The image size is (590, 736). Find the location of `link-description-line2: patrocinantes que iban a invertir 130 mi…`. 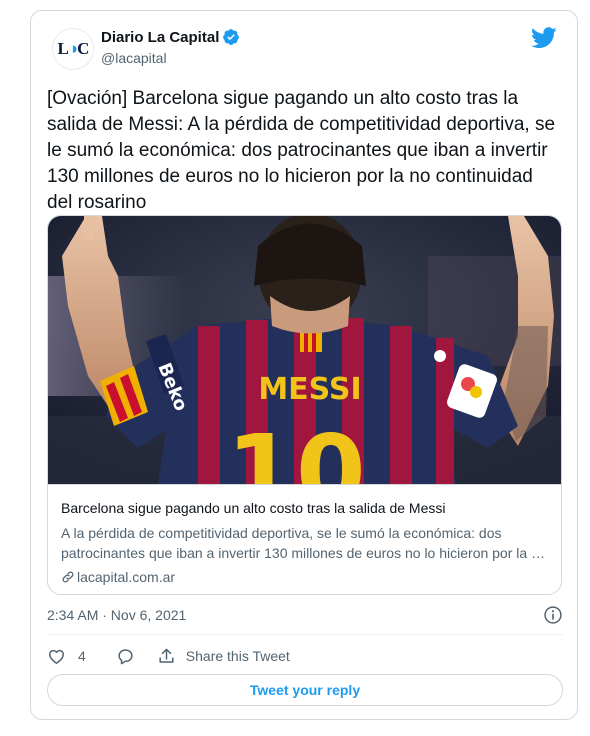

link-description-line2: patrocinantes que iban a invertir 130 mi… is located at coordinates (304, 553).